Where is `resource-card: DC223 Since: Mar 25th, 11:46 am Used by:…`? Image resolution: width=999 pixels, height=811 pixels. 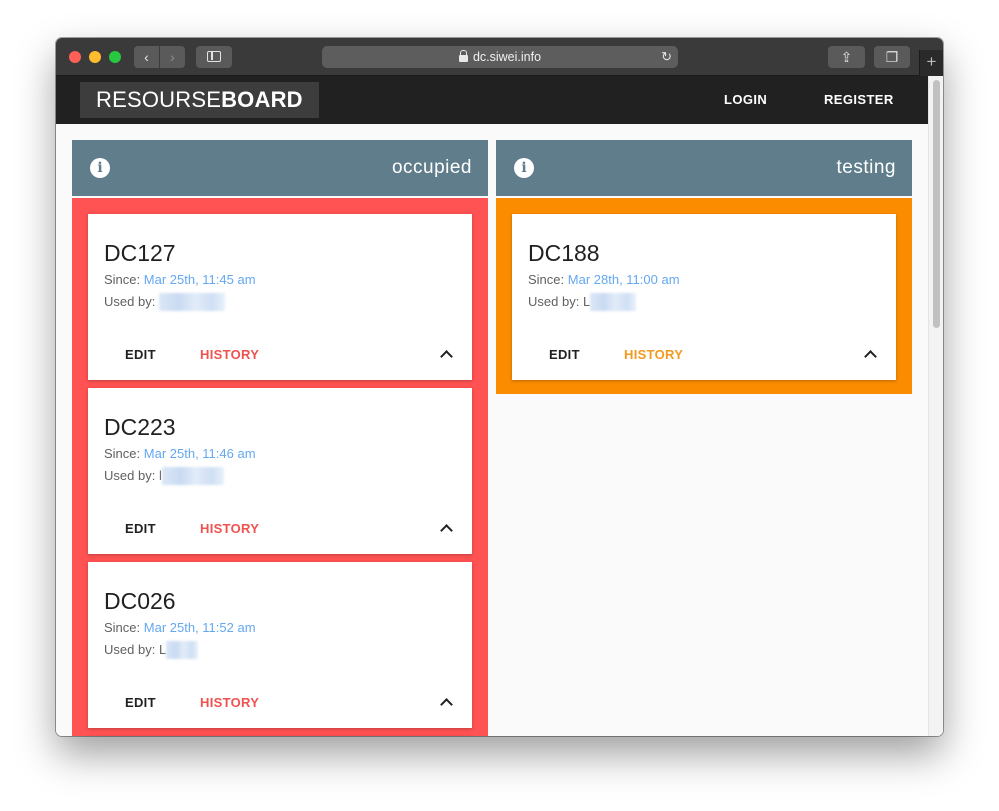 resource-card: DC223 Since: Mar 25th, 11:46 am Used by:… is located at coordinates (280, 471).